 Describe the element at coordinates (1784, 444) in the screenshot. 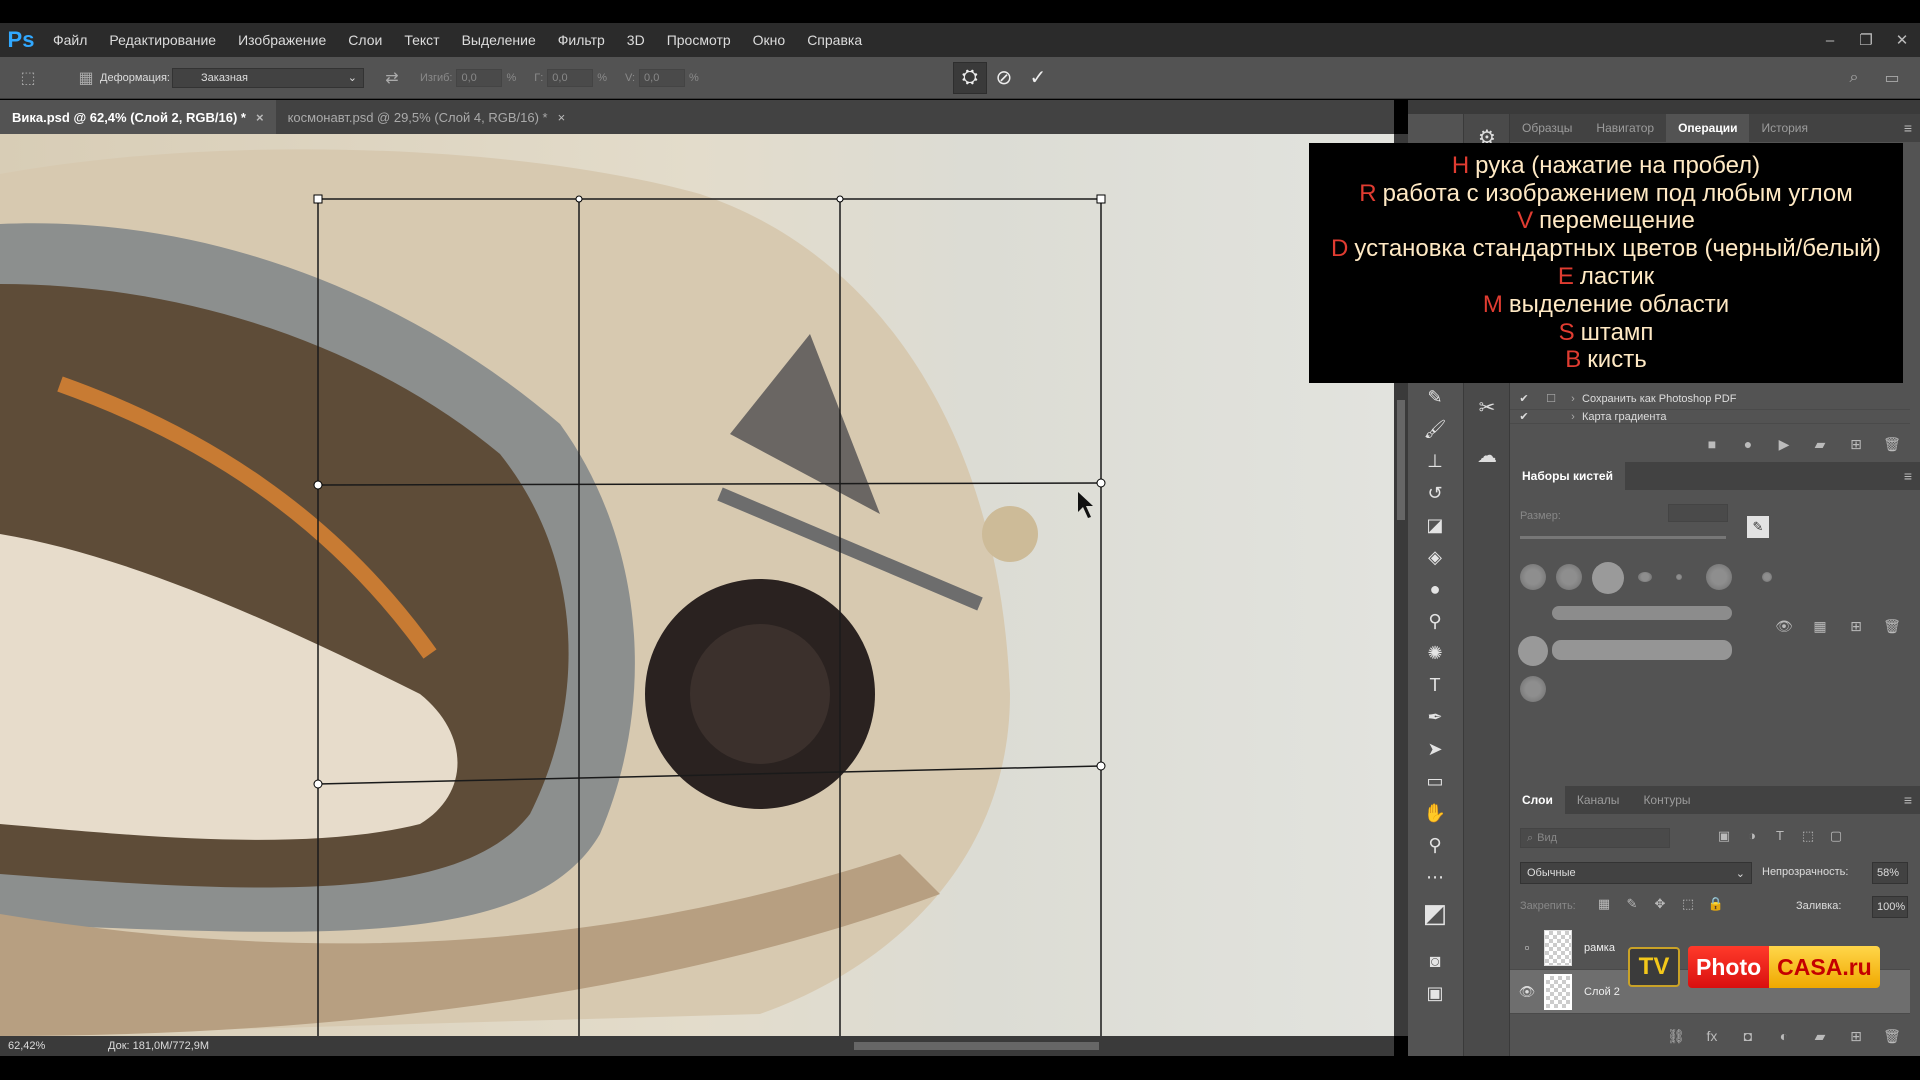

I see `play-icon: ▶` at that location.